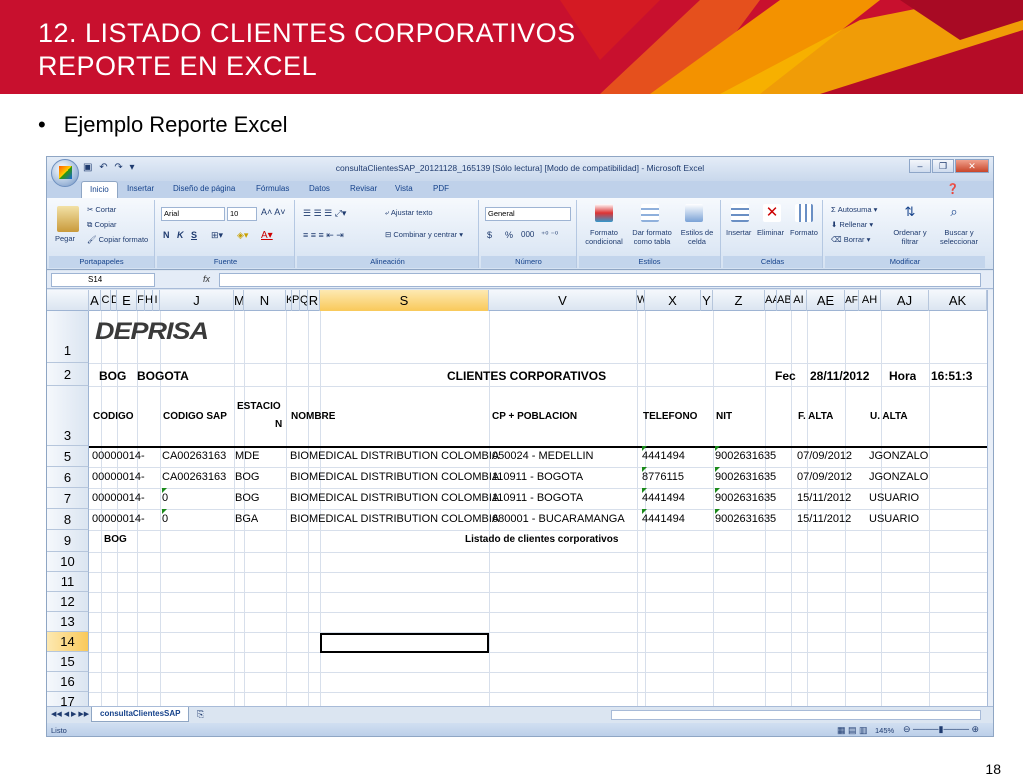 The image size is (1023, 783). Describe the element at coordinates (910, 213) in the screenshot. I see `sort-filter-icon: ⇅` at that location.